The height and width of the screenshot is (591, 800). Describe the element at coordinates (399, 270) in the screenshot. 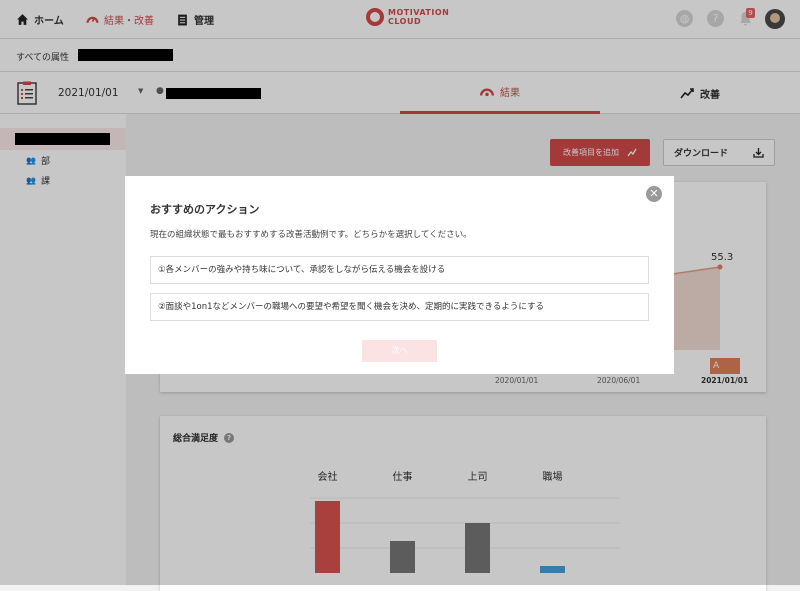

I see `action-option-1: ①各メンバーの強みや持ち味について、承認をしながら伝える機会を設ける` at that location.